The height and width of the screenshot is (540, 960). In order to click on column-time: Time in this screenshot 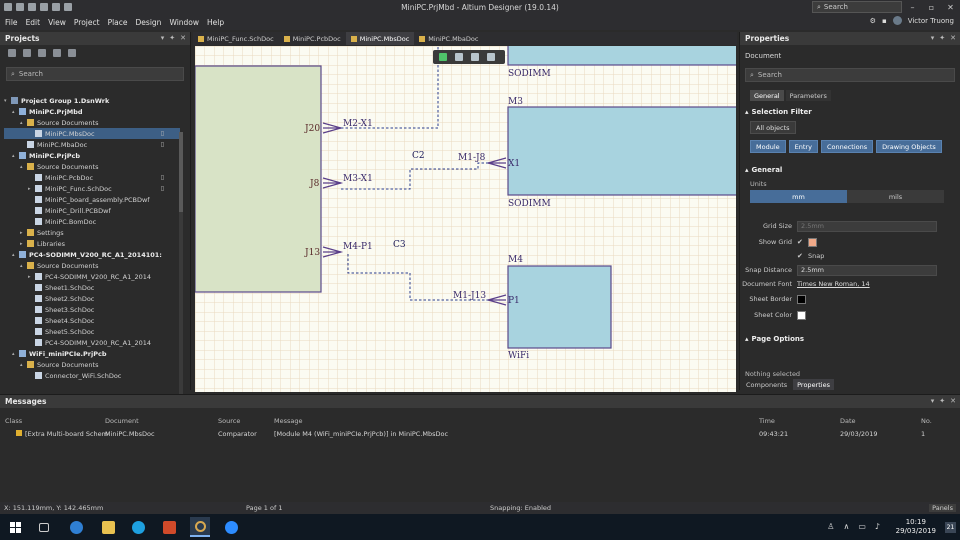, I will do `click(767, 421)`.